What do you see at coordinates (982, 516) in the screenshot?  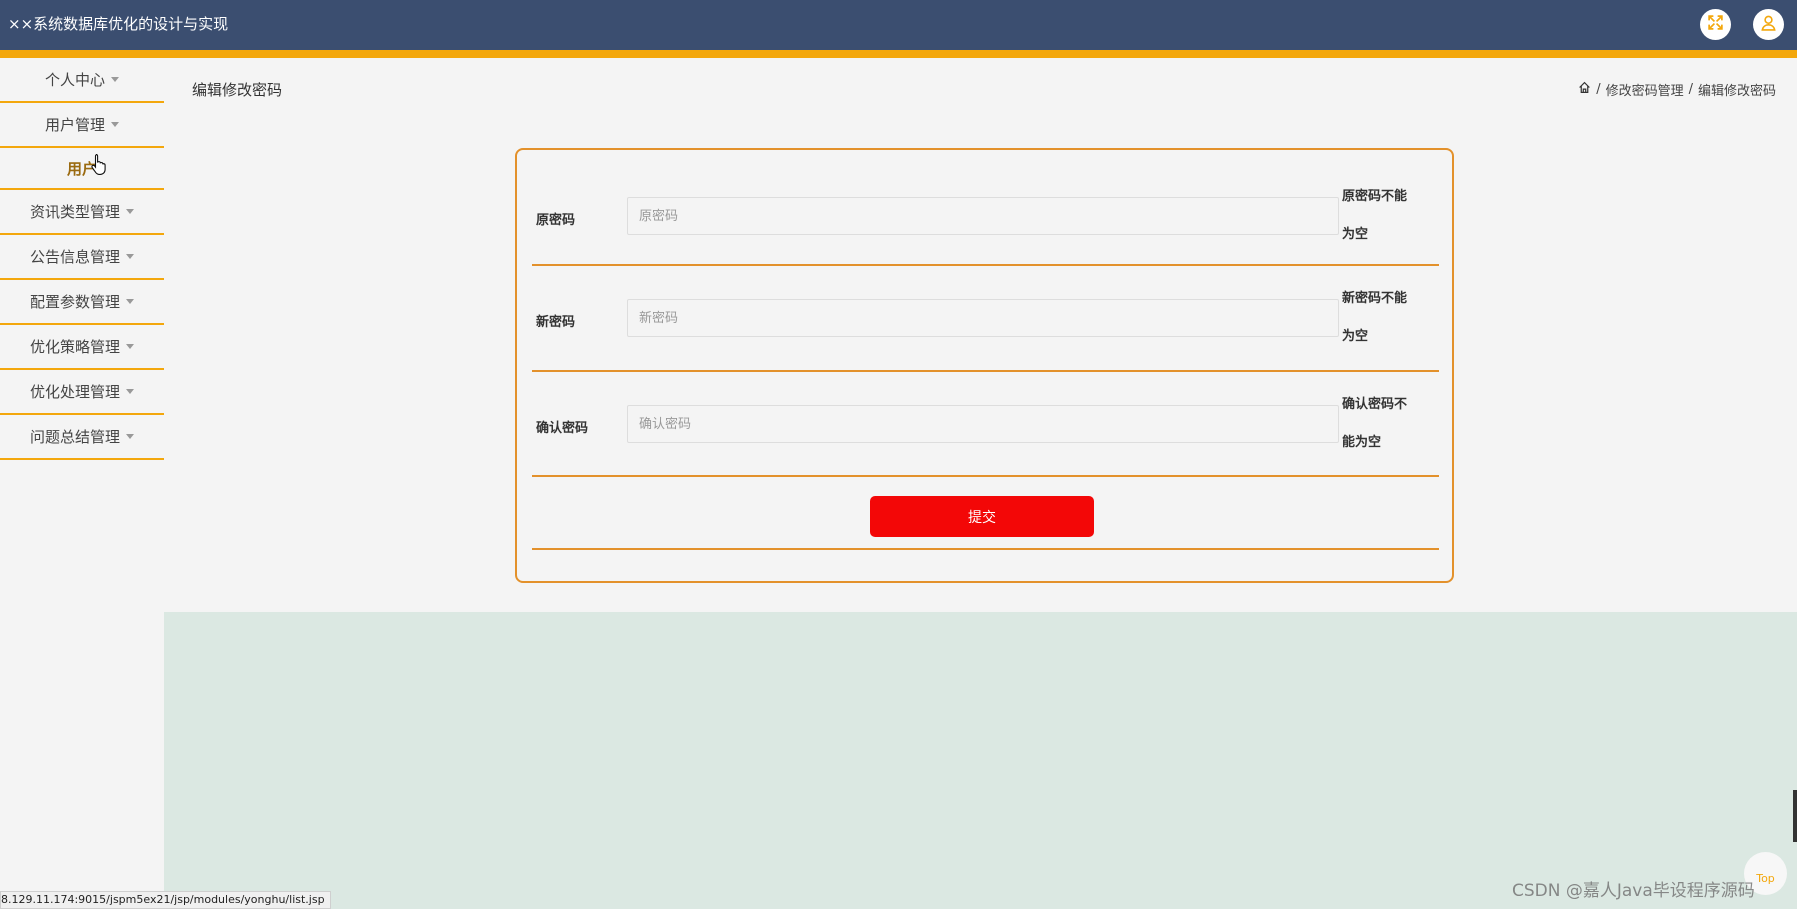 I see `submit-button: 提交` at bounding box center [982, 516].